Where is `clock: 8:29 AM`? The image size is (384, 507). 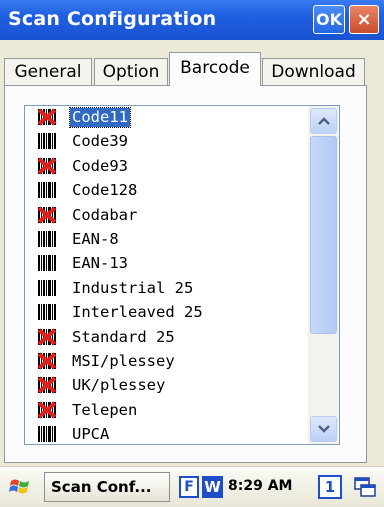
clock: 8:29 AM is located at coordinates (260, 486).